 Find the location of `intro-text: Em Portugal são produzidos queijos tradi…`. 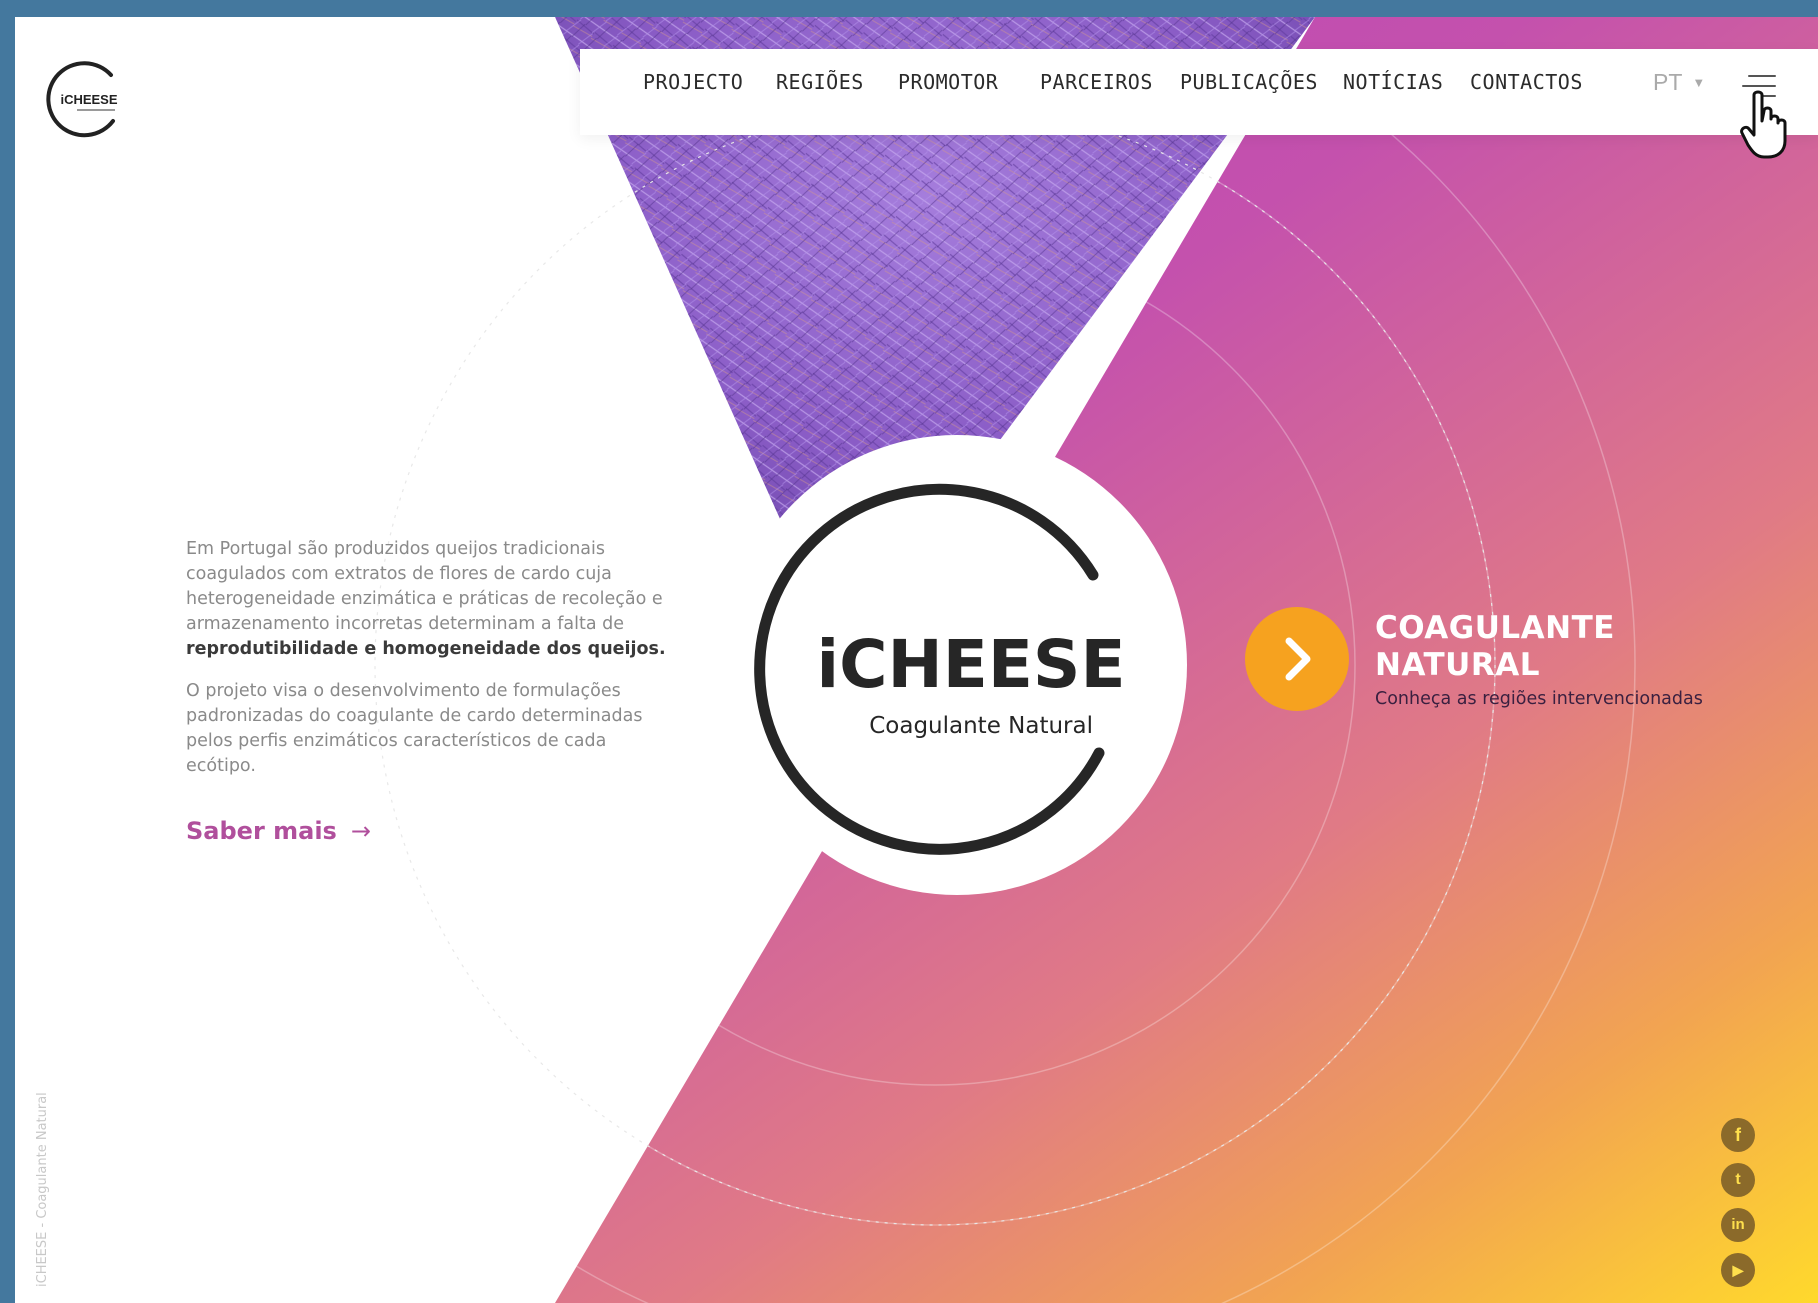

intro-text: Em Portugal são produzidos queijos tradi… is located at coordinates (426, 666).